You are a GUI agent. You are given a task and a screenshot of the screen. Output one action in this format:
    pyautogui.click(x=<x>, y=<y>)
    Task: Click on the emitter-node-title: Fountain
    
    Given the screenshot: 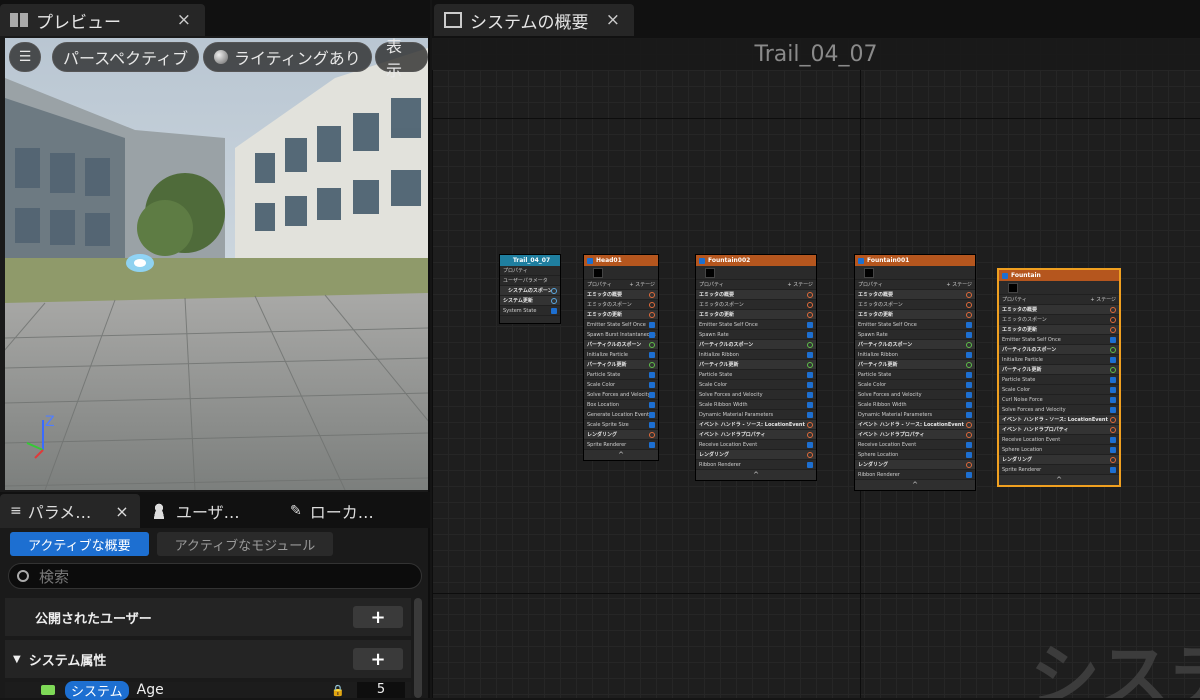 What is the action you would take?
    pyautogui.click(x=1059, y=275)
    